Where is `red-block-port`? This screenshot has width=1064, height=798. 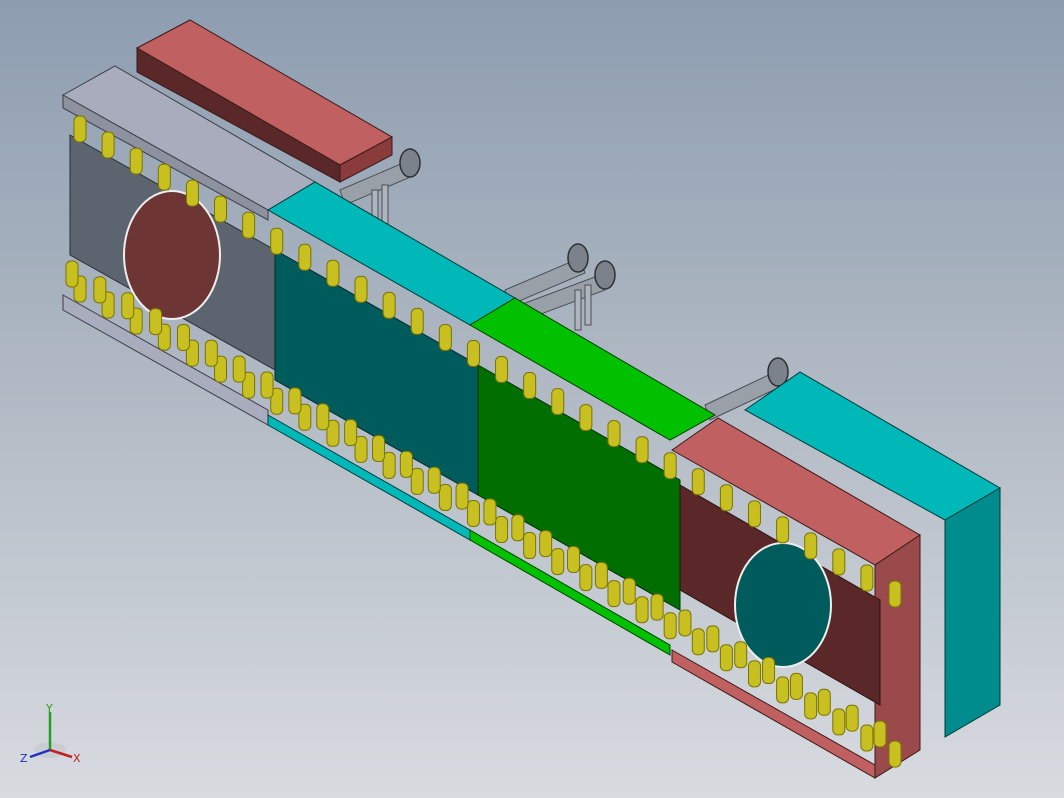 red-block-port is located at coordinates (783, 605).